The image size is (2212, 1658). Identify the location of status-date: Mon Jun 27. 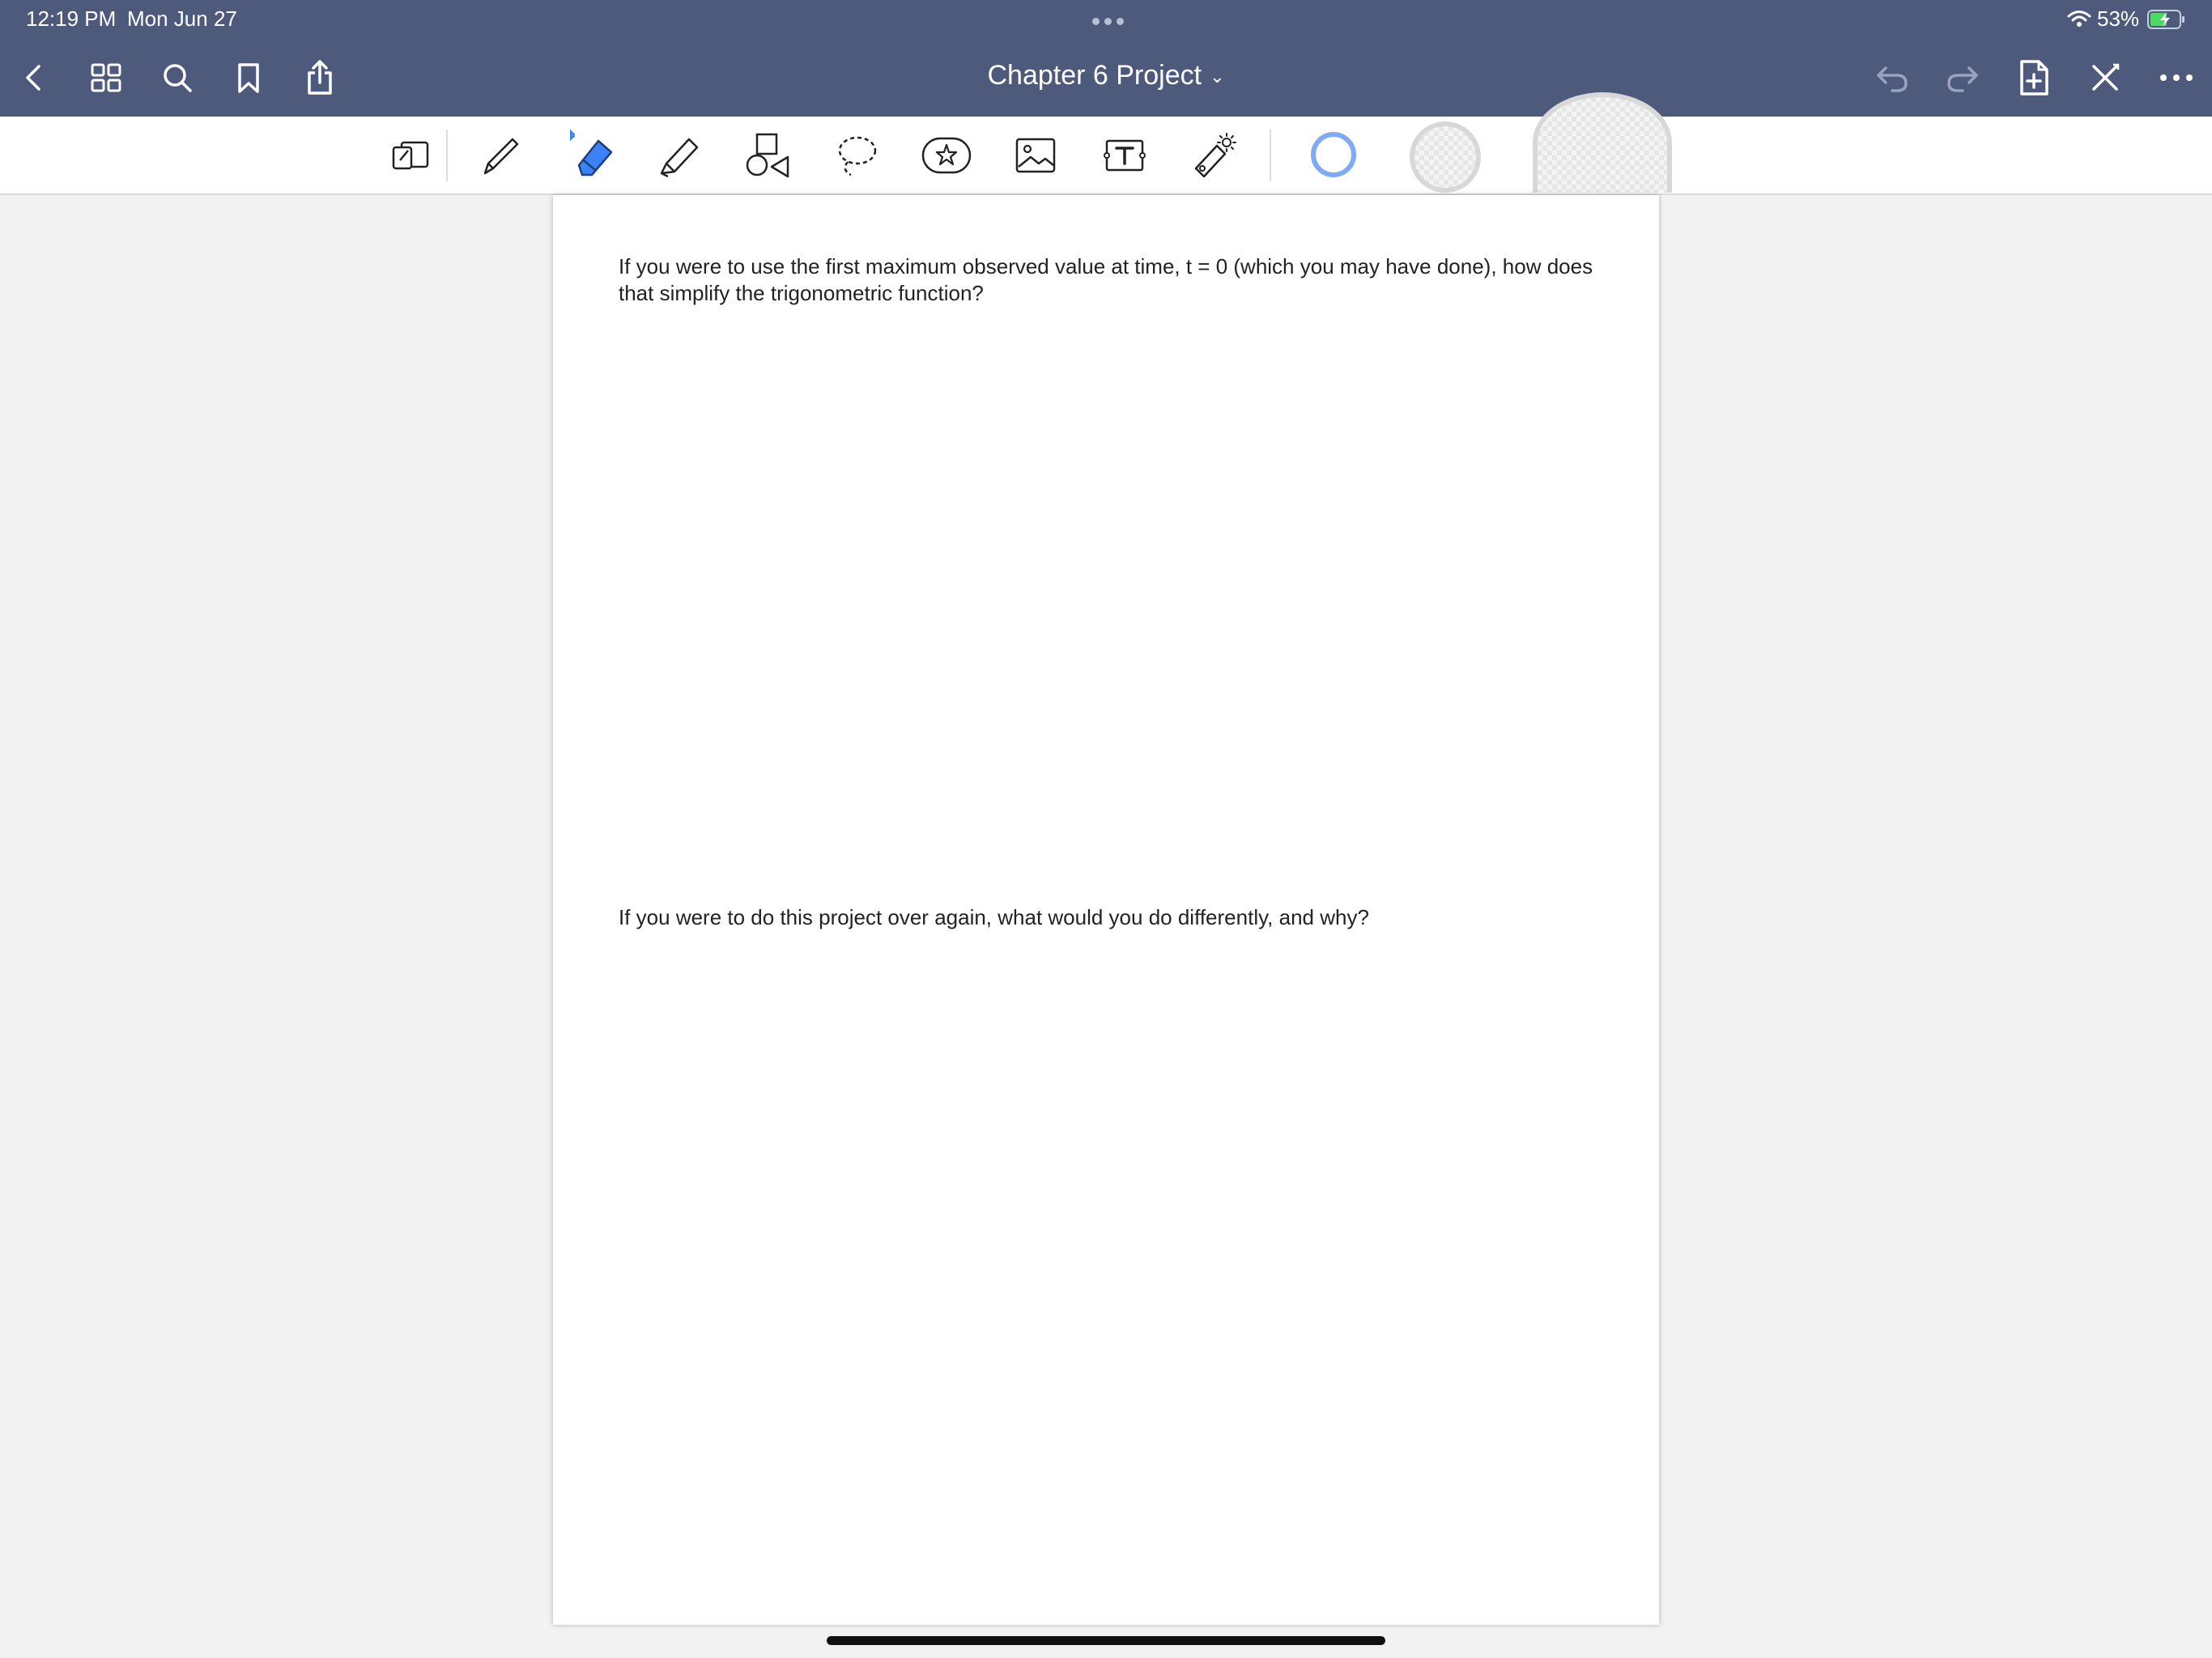
(182, 18).